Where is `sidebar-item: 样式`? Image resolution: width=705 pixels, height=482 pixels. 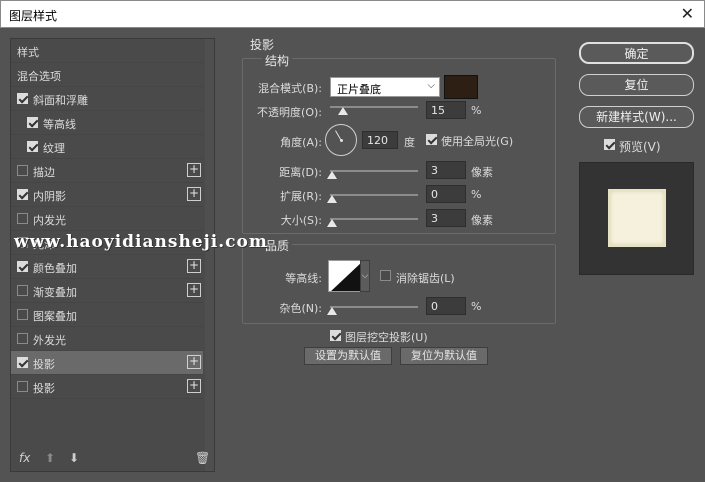
sidebar-item: 样式 is located at coordinates (107, 51).